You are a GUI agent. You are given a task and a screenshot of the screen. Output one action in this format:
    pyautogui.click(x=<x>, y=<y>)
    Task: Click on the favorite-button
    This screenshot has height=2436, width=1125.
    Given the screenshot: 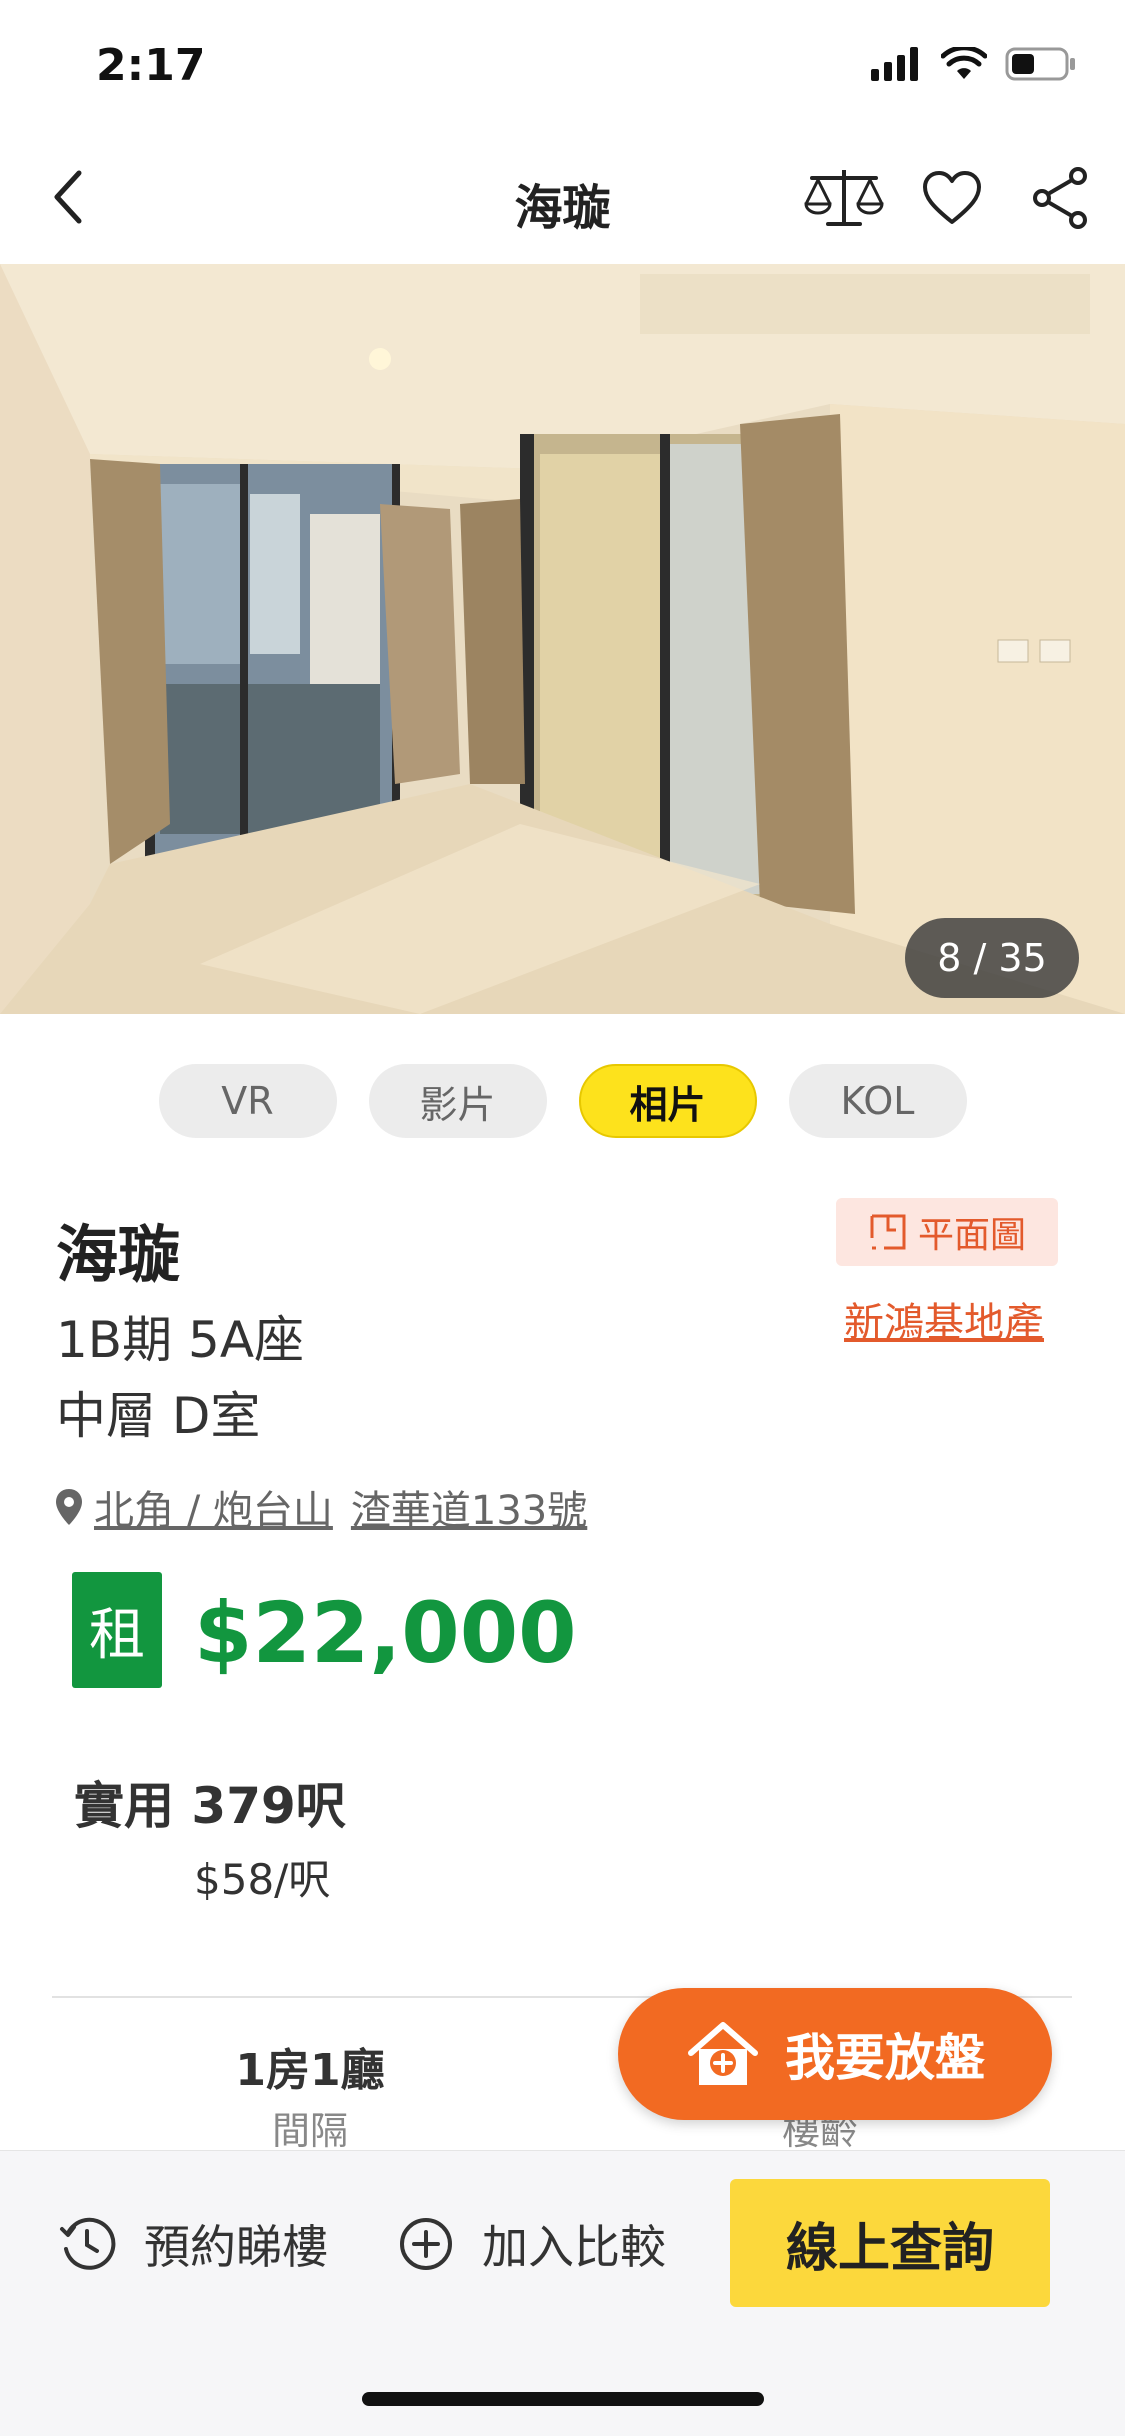 What is the action you would take?
    pyautogui.click(x=952, y=198)
    